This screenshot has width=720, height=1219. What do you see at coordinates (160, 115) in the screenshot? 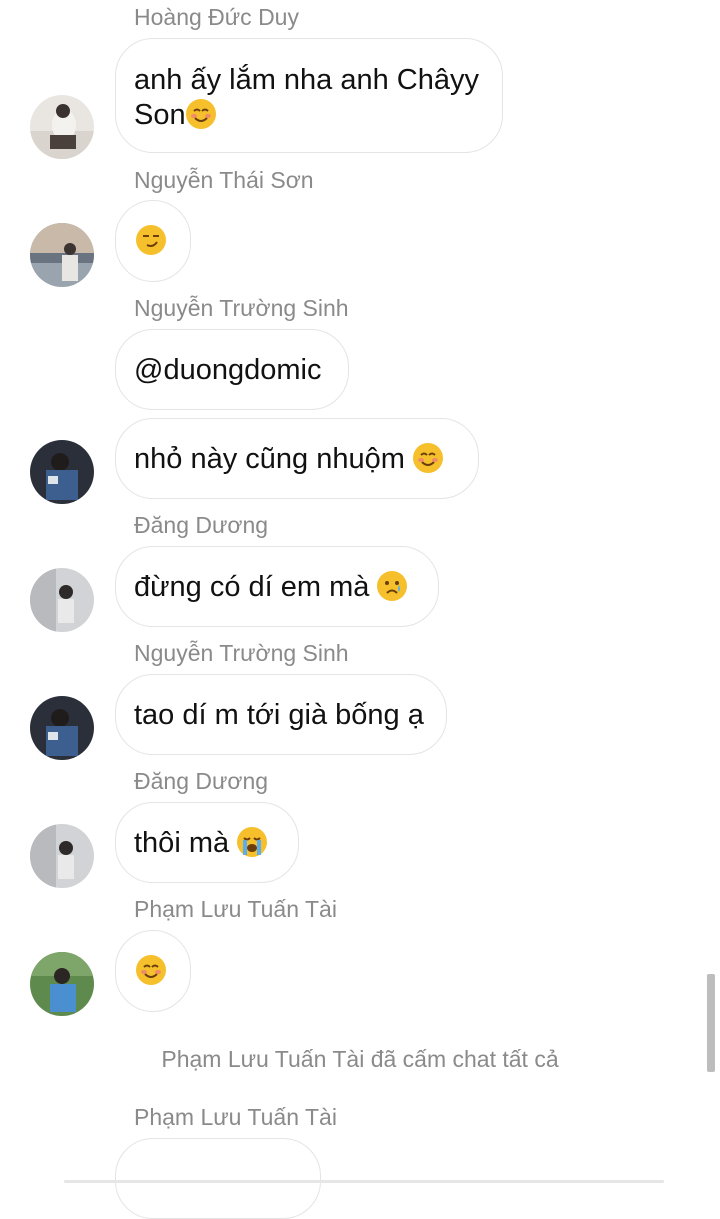
I see `message-text: Son` at bounding box center [160, 115].